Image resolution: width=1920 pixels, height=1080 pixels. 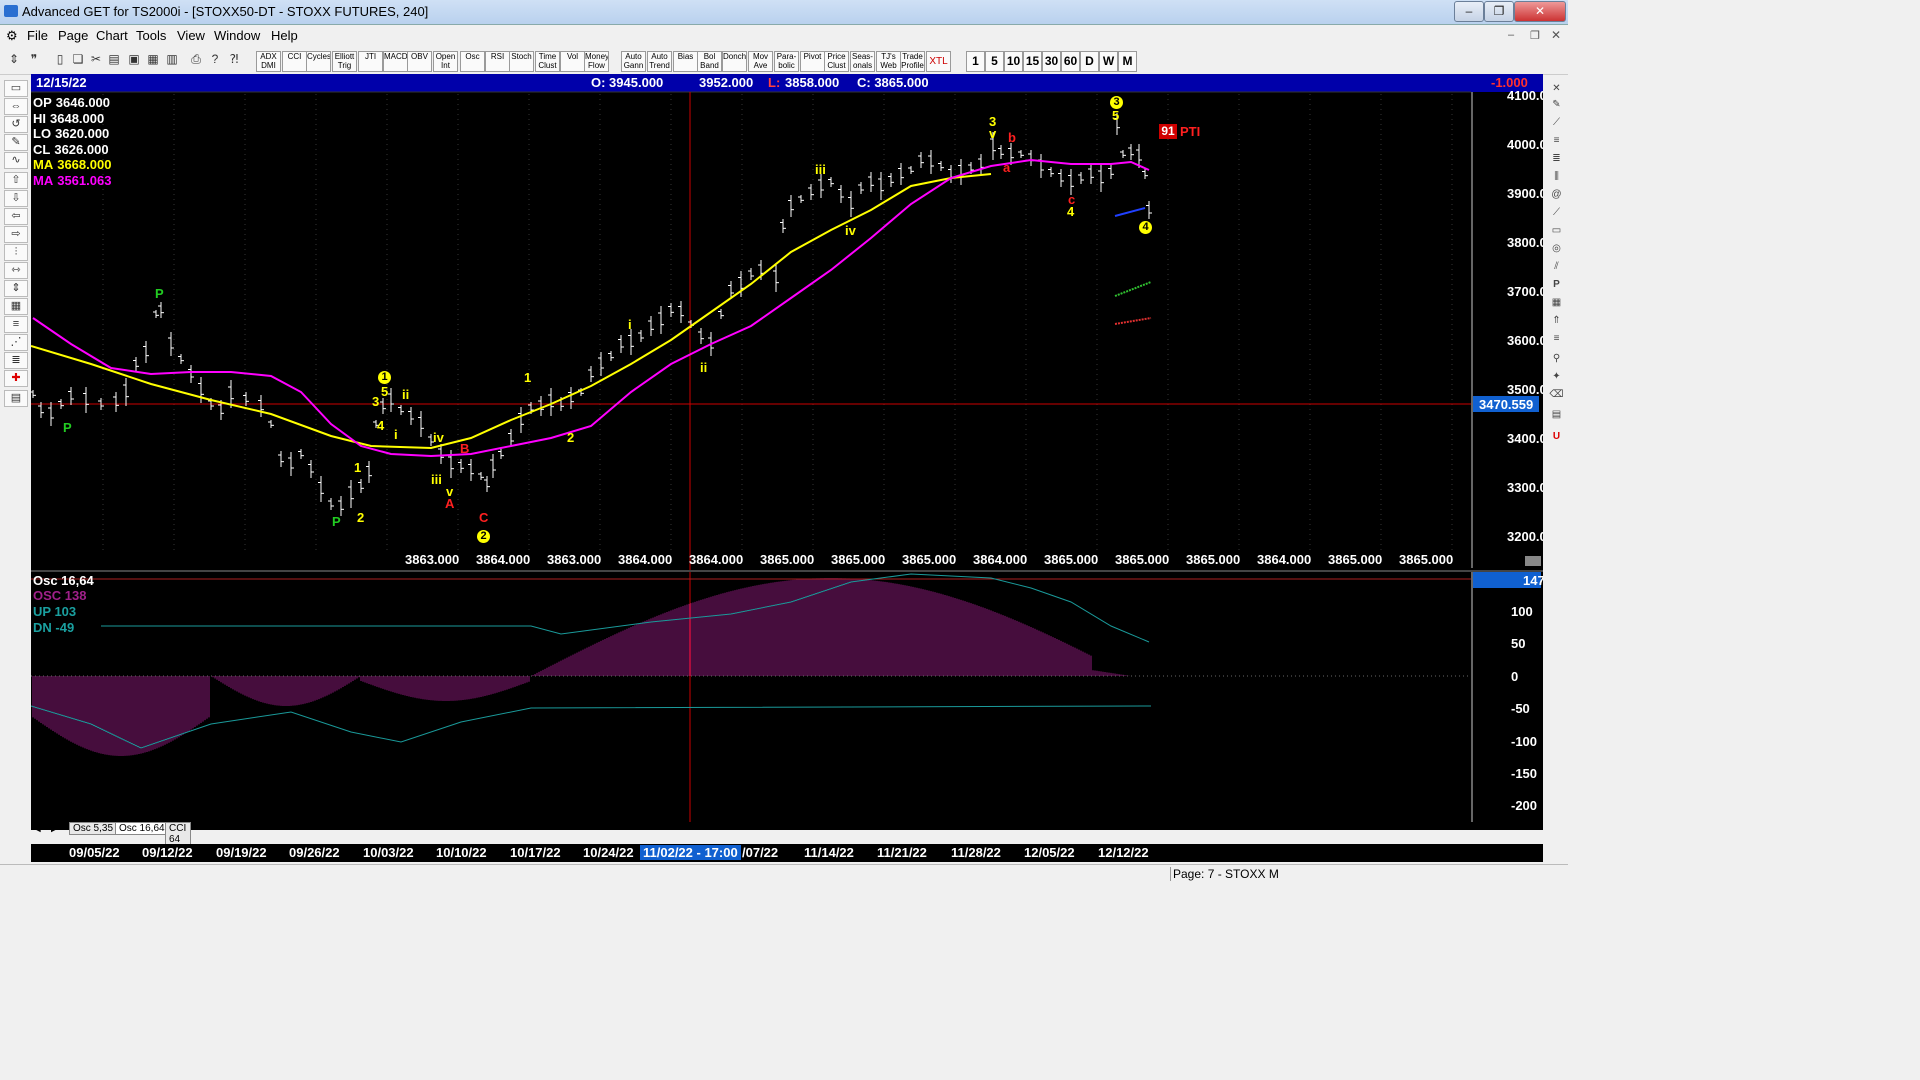 What do you see at coordinates (344, 61) in the screenshot?
I see `toolbar-button: Elliott Trig` at bounding box center [344, 61].